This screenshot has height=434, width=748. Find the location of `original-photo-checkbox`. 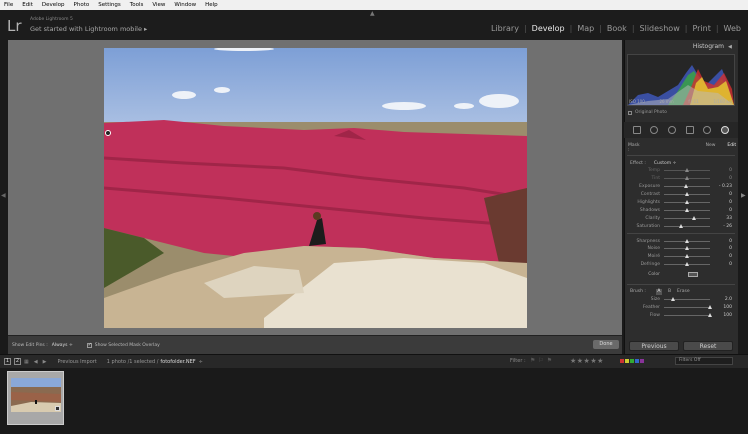

original-photo-checkbox is located at coordinates (630, 112).